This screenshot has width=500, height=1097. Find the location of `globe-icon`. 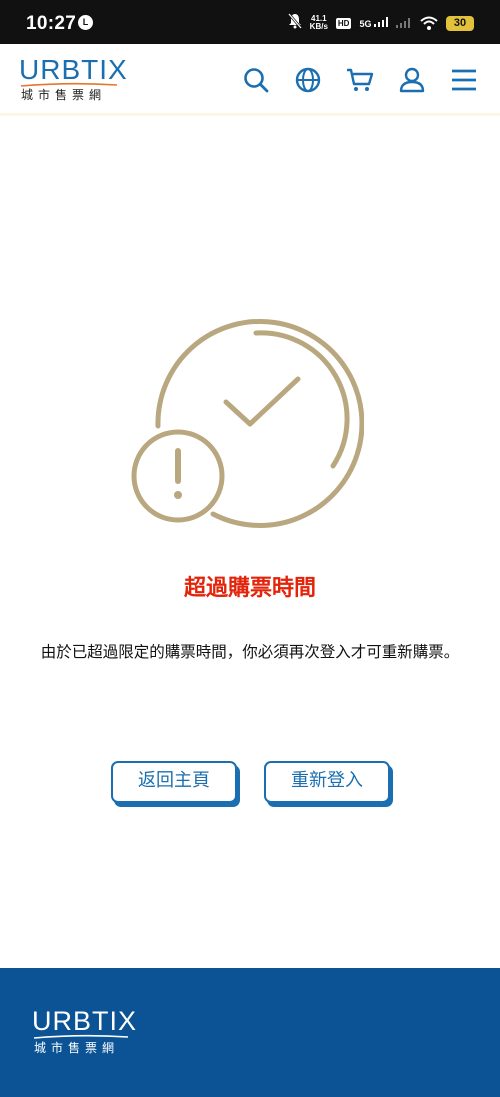

globe-icon is located at coordinates (308, 80).